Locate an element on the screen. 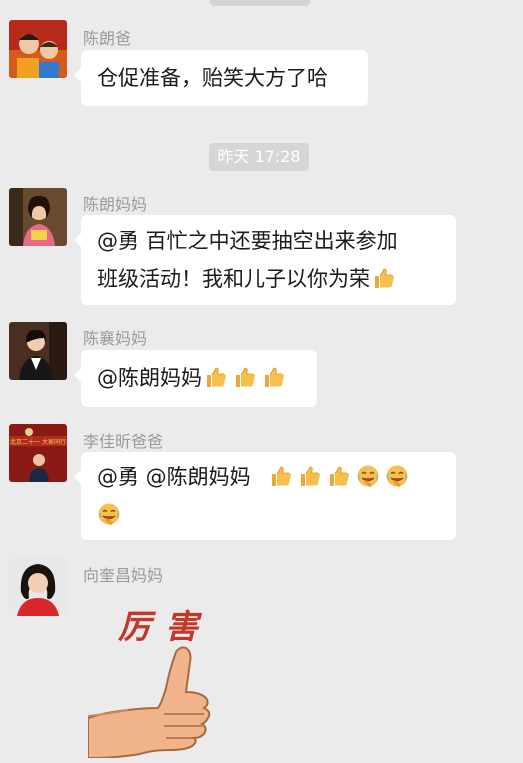 Image resolution: width=523 pixels, height=763 pixels. message-text-line: @勇 百忙之中还要抽空出来参加 is located at coordinates (247, 241).